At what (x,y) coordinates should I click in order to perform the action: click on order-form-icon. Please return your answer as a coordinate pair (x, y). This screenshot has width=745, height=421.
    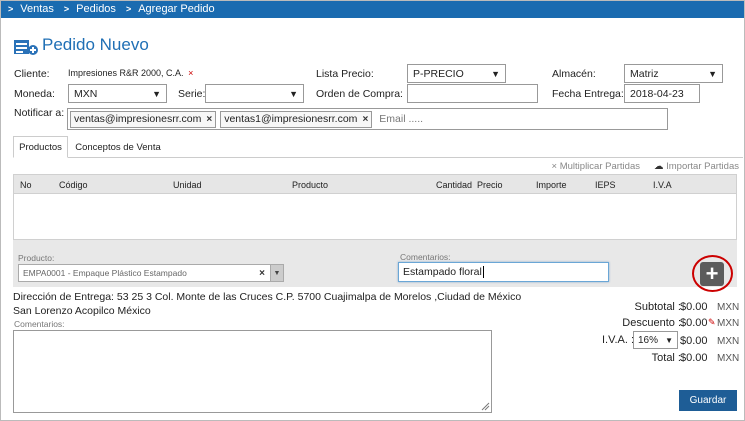
    Looking at the image, I should click on (26, 47).